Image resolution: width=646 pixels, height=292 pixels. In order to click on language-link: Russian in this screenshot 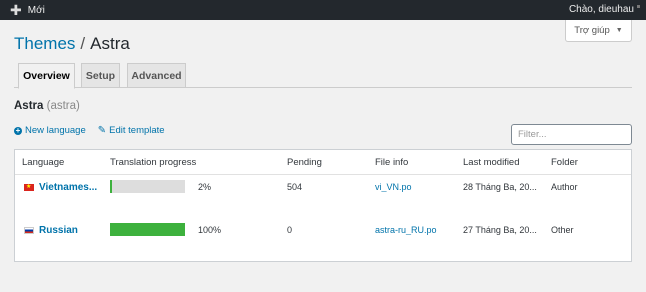, I will do `click(65, 230)`.